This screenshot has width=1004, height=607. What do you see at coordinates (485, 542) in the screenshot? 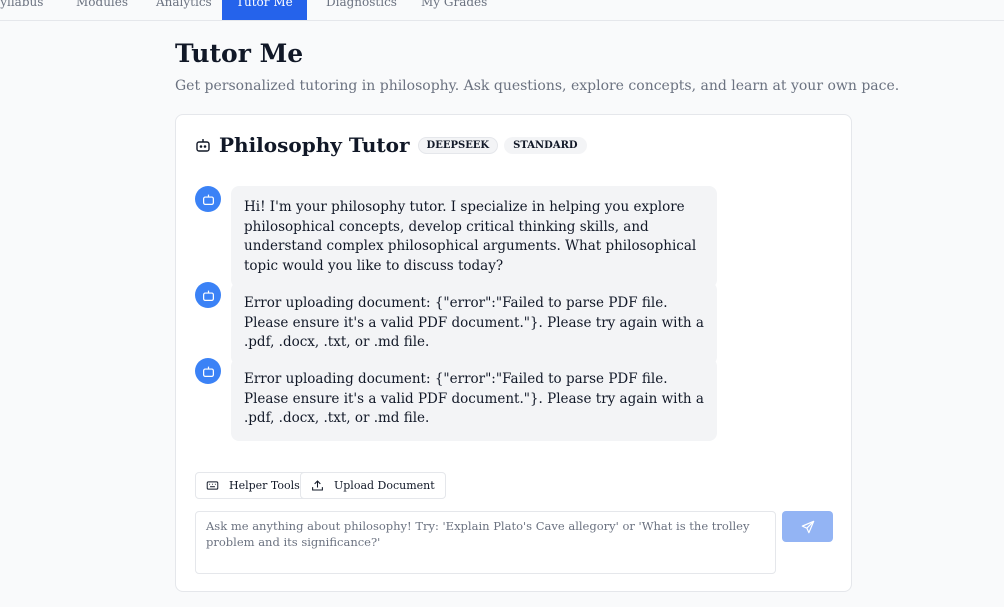
I see `message-input` at bounding box center [485, 542].